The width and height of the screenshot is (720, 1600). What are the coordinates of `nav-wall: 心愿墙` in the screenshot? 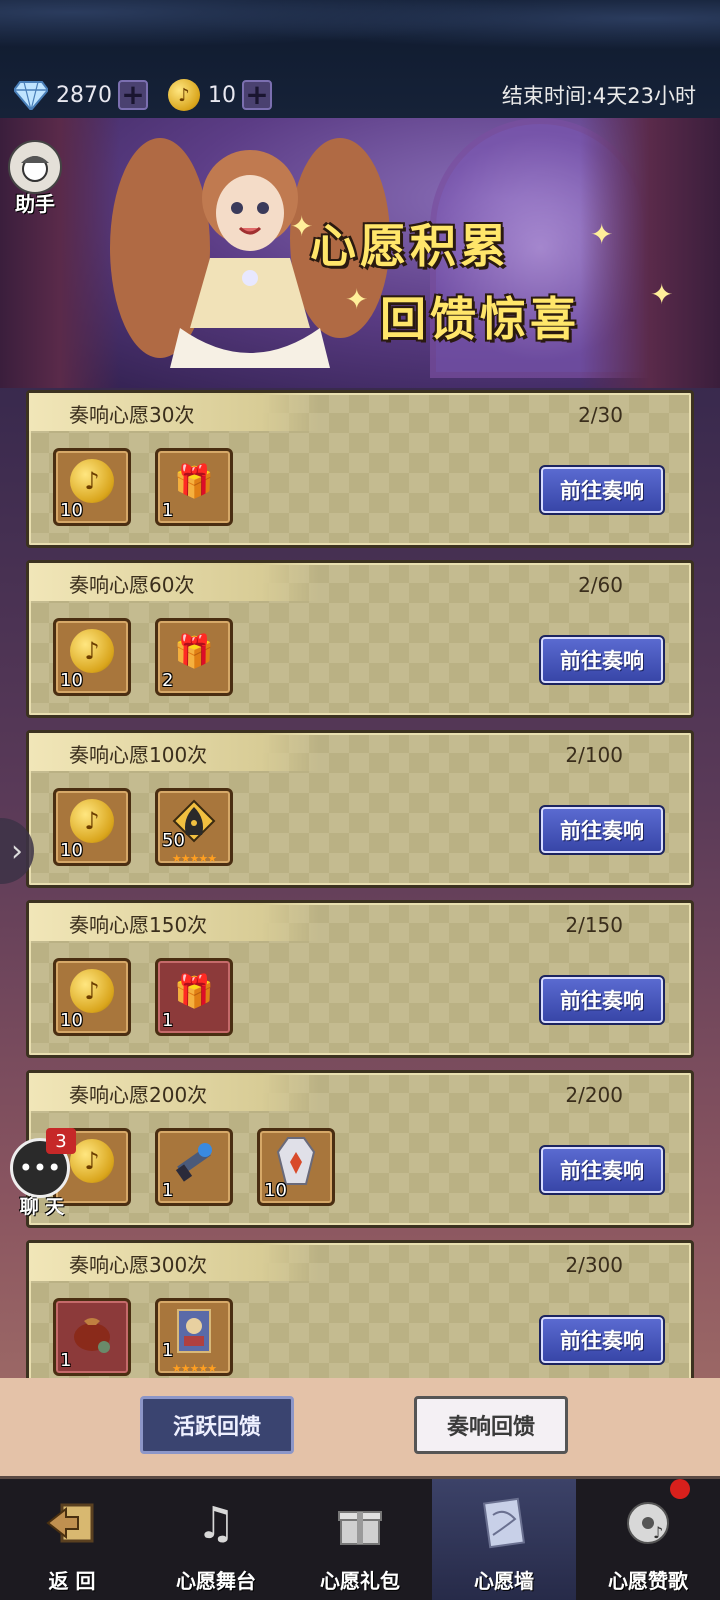 It's located at (504, 1539).